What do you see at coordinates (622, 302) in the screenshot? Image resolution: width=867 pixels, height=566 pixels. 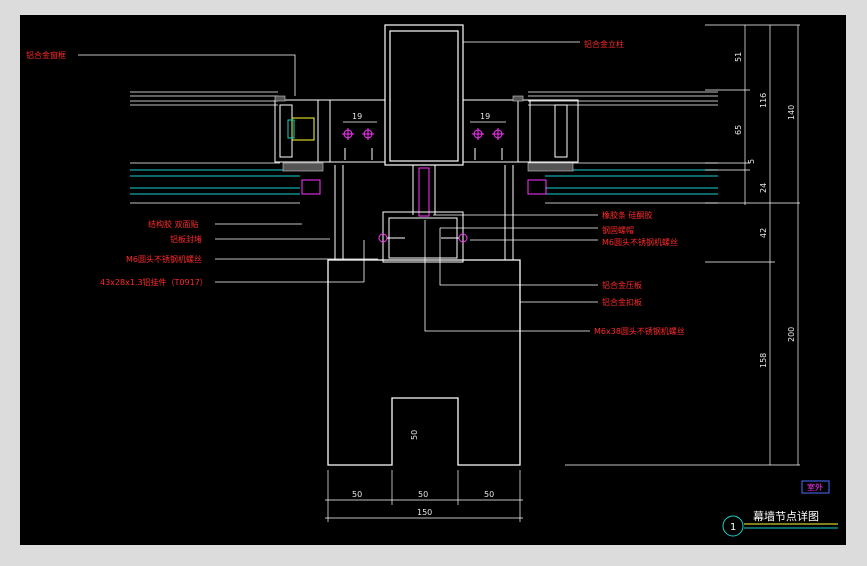 I see `label-cover-plate: 铝合金扣板` at bounding box center [622, 302].